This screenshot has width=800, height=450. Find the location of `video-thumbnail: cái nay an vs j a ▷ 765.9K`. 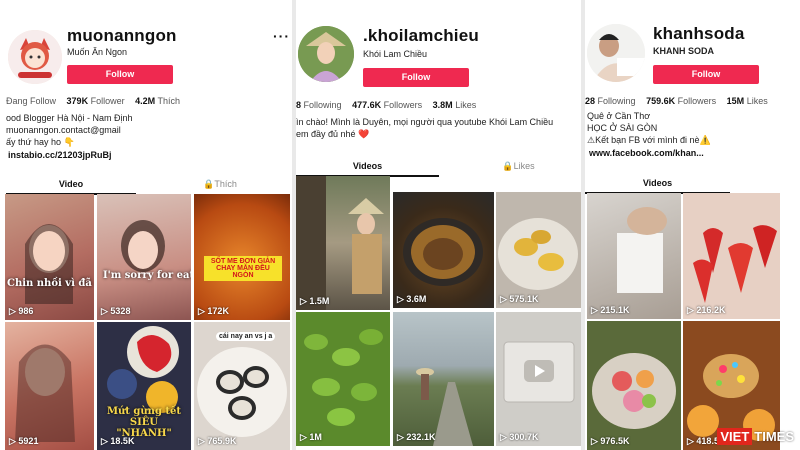

video-thumbnail: cái nay an vs j a ▷ 765.9K is located at coordinates (242, 386).